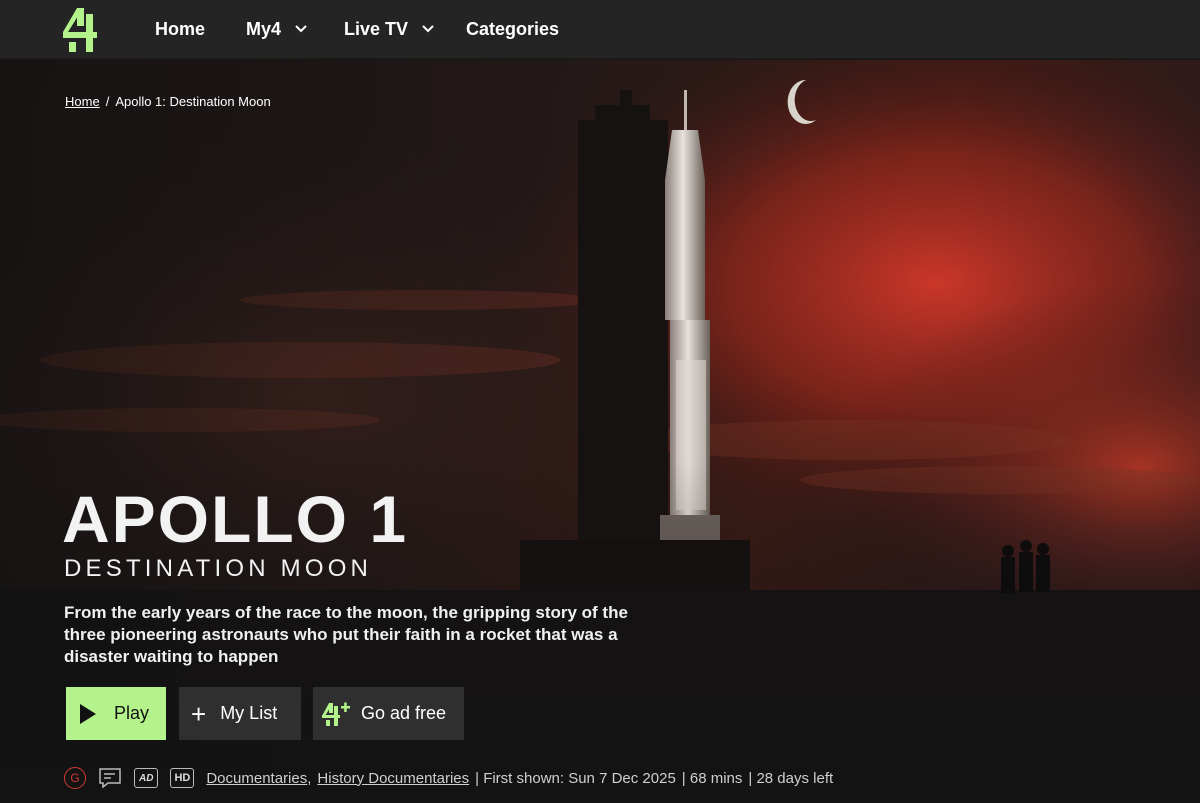 The width and height of the screenshot is (1200, 803). I want to click on audio-description-icon: AD, so click(146, 778).